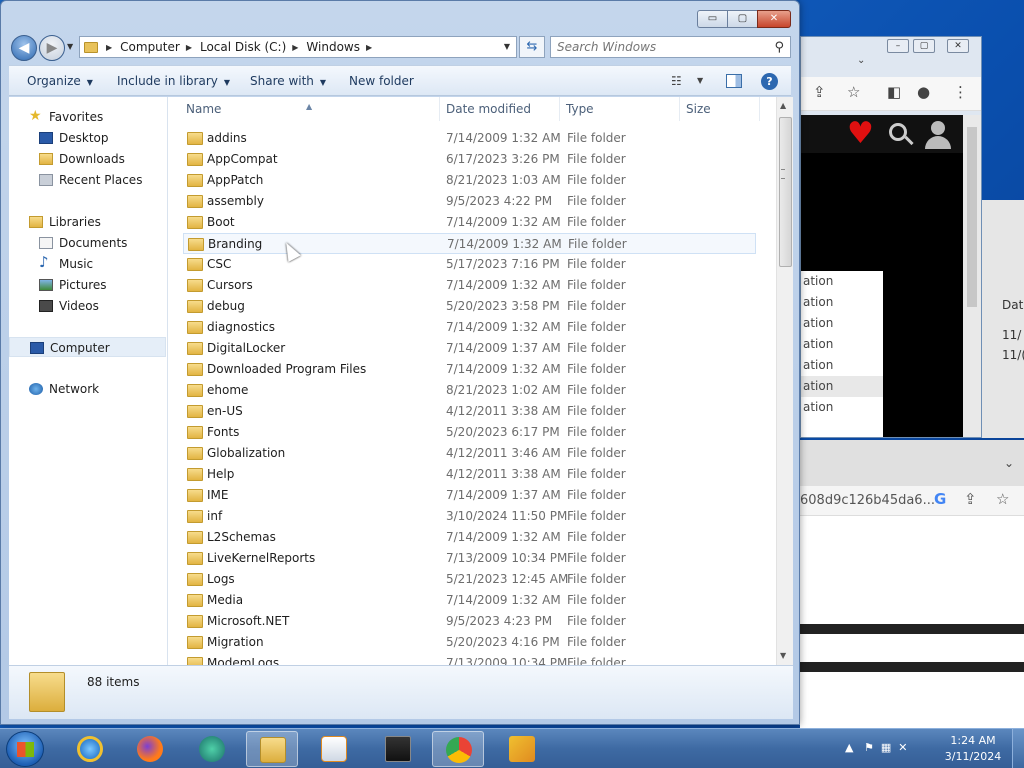  What do you see at coordinates (469, 159) in the screenshot?
I see `table-row: AppCompat 6/17/2023 3:26 PM File folder` at bounding box center [469, 159].